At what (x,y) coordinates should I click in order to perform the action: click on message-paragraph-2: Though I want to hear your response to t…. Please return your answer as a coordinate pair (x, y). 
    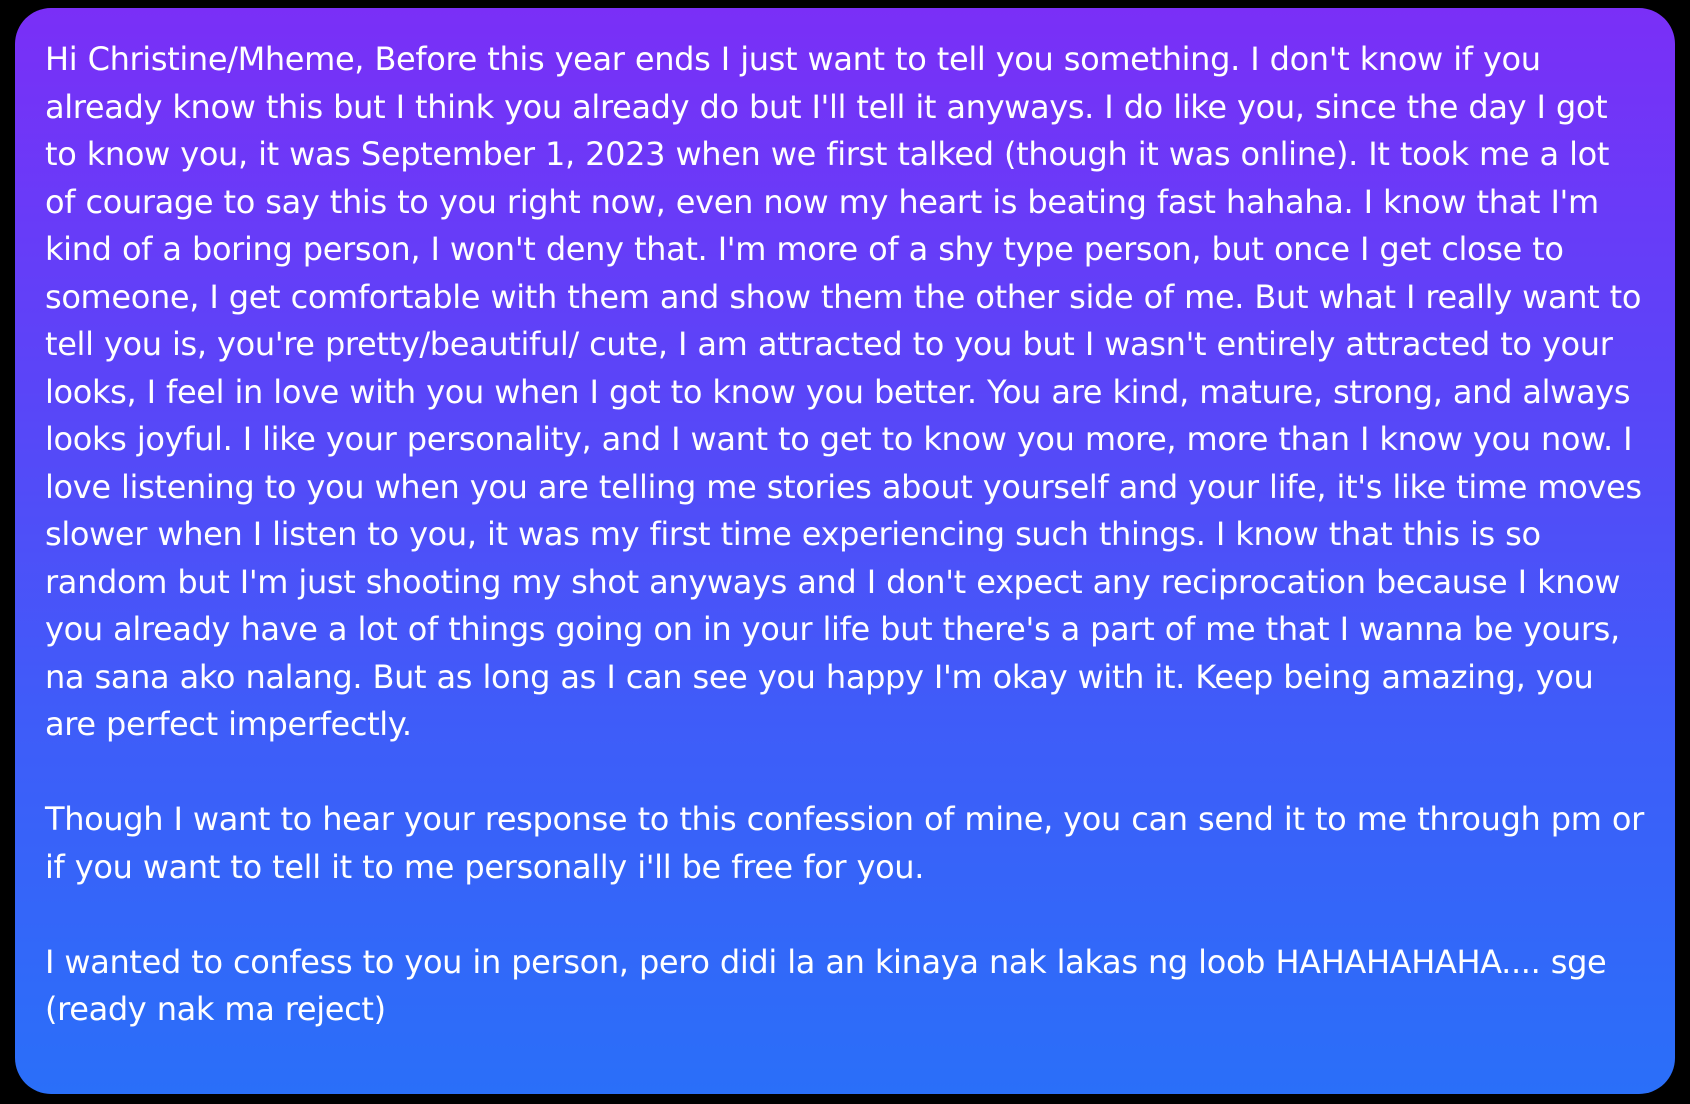
    Looking at the image, I should click on (844, 843).